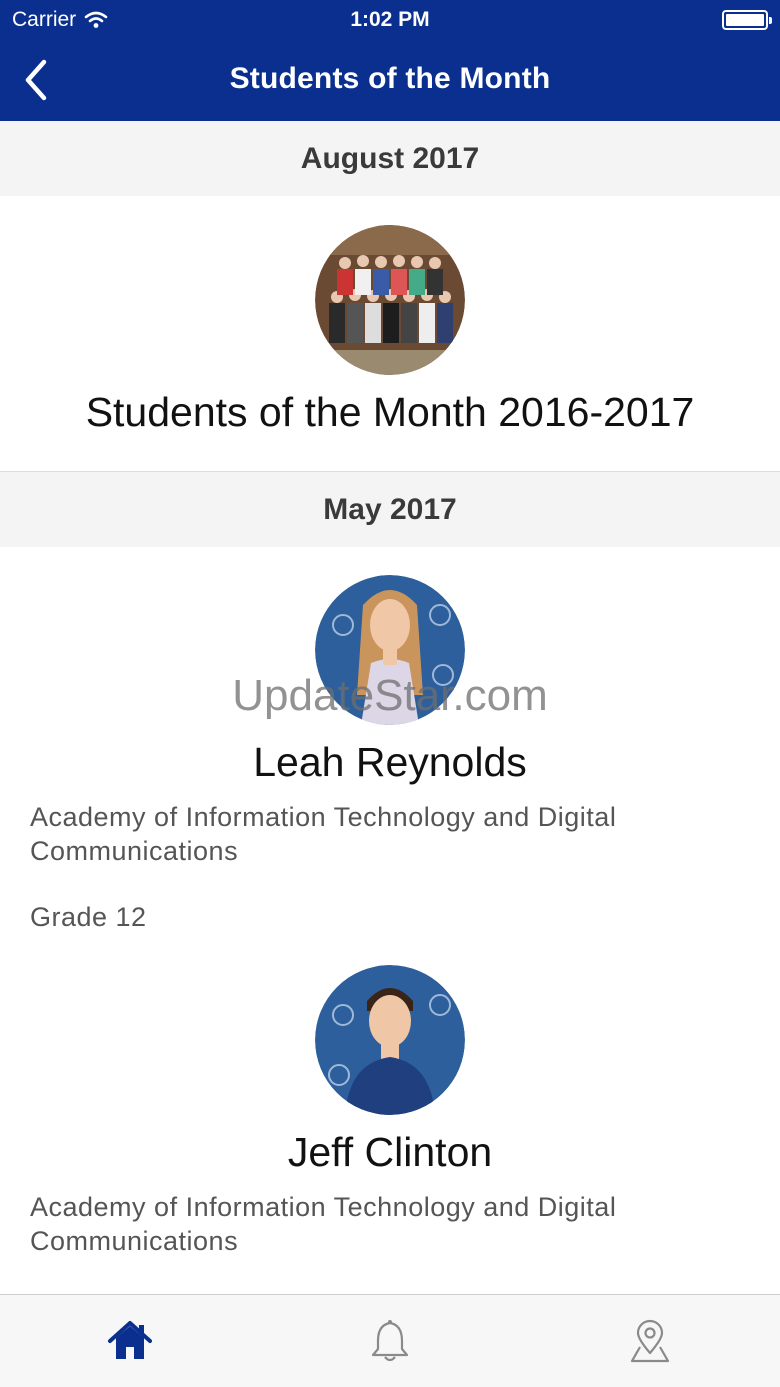 The height and width of the screenshot is (1387, 780). What do you see at coordinates (390, 412) in the screenshot?
I see `card-title: Students of the Month 2016-2017` at bounding box center [390, 412].